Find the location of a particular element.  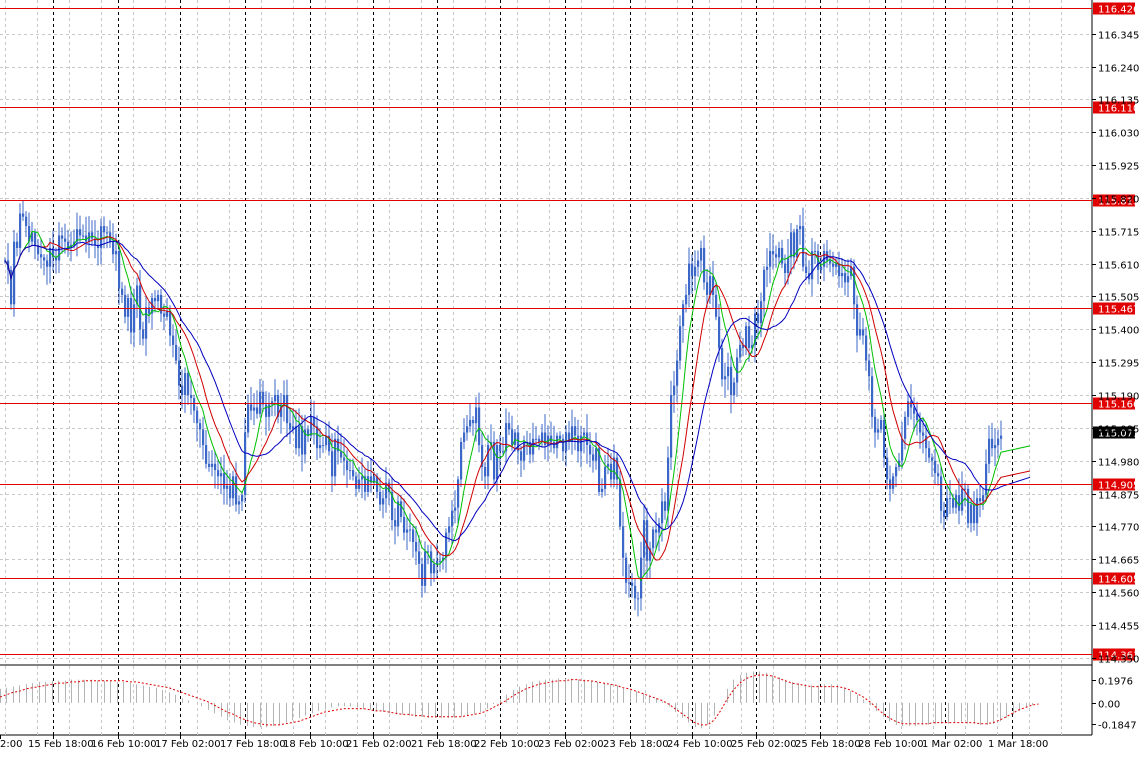

price-tick-label: 114.455 is located at coordinates (1118, 627).